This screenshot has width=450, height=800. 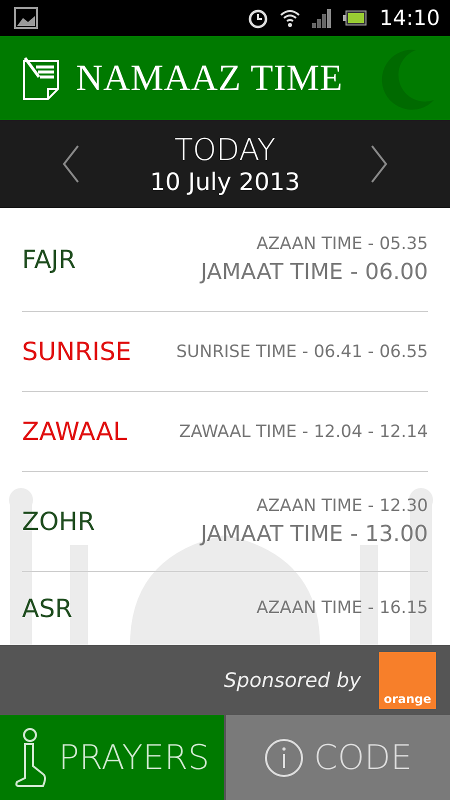 What do you see at coordinates (225, 150) in the screenshot?
I see `day-label: TODAY` at bounding box center [225, 150].